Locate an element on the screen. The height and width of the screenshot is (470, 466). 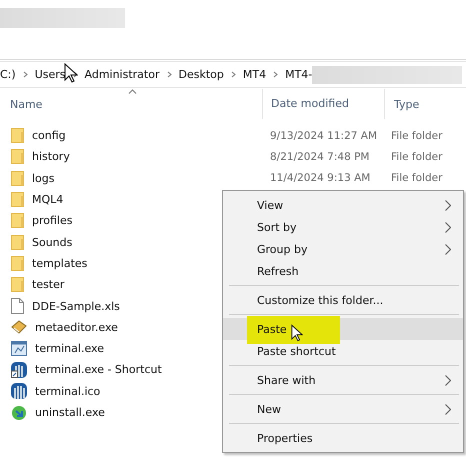
sort-caret-icon is located at coordinates (132, 91).